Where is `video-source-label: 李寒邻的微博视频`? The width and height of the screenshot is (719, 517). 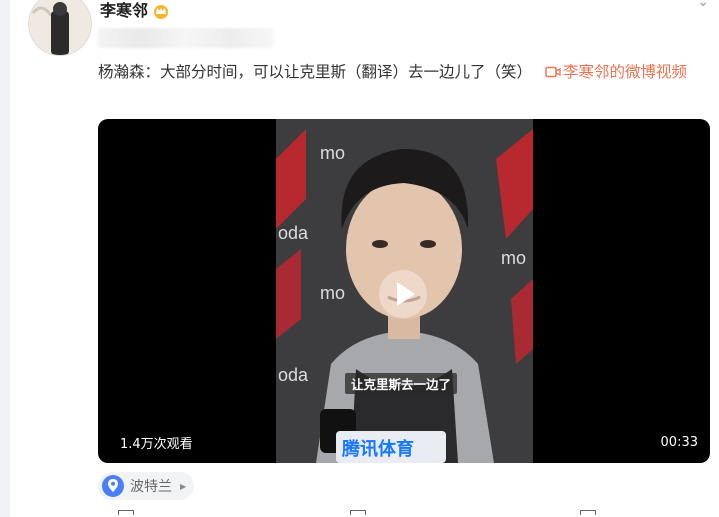 video-source-label: 李寒邻的微博视频 is located at coordinates (625, 72).